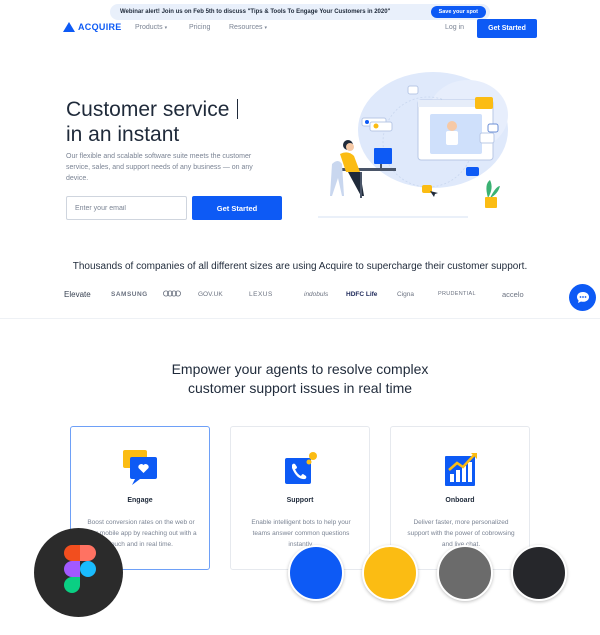 The width and height of the screenshot is (600, 635). Describe the element at coordinates (123, 134) in the screenshot. I see `hero-title-line-2: in an instant` at that location.